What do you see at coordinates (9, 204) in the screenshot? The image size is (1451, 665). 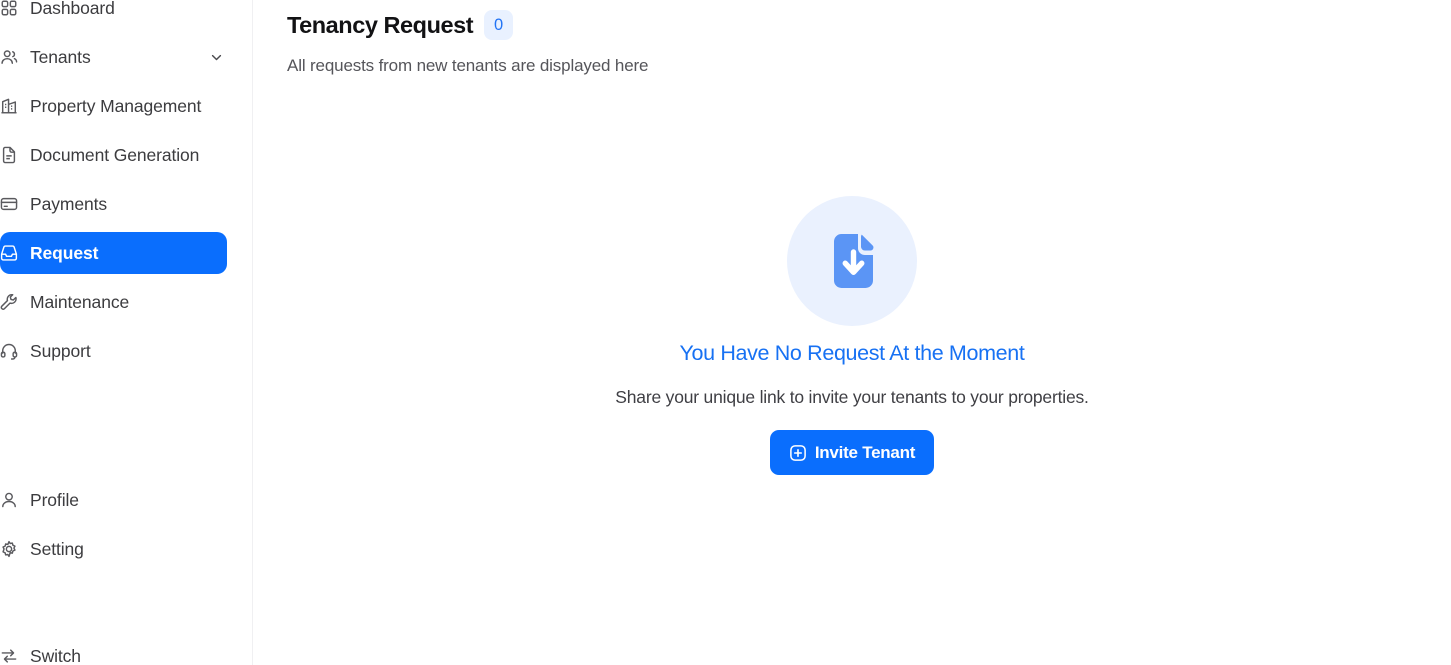 I see `credit-card-icon` at bounding box center [9, 204].